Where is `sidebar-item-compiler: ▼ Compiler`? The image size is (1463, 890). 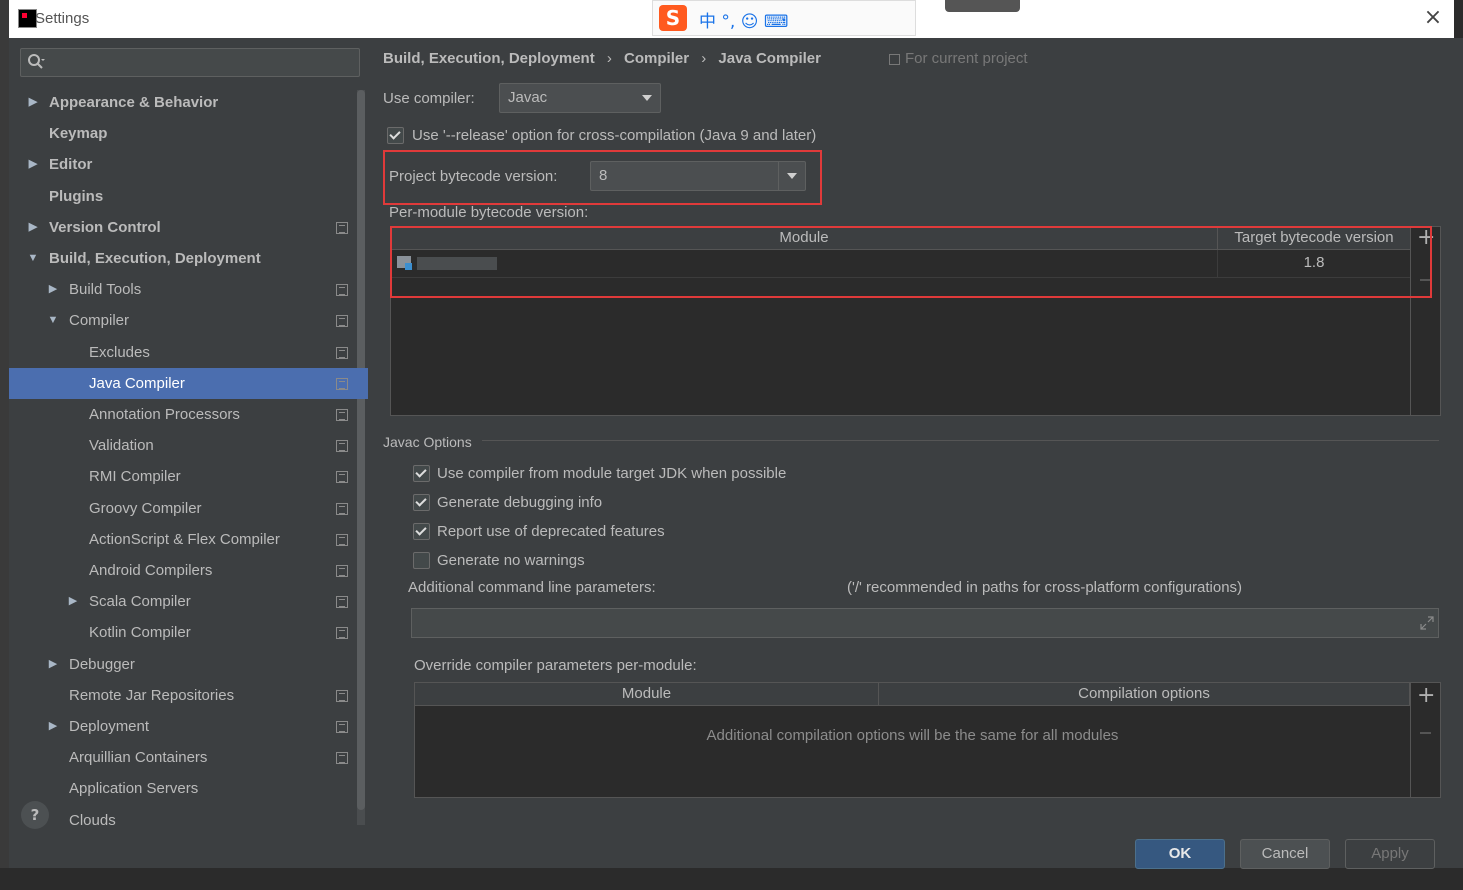 sidebar-item-compiler: ▼ Compiler is located at coordinates (188, 320).